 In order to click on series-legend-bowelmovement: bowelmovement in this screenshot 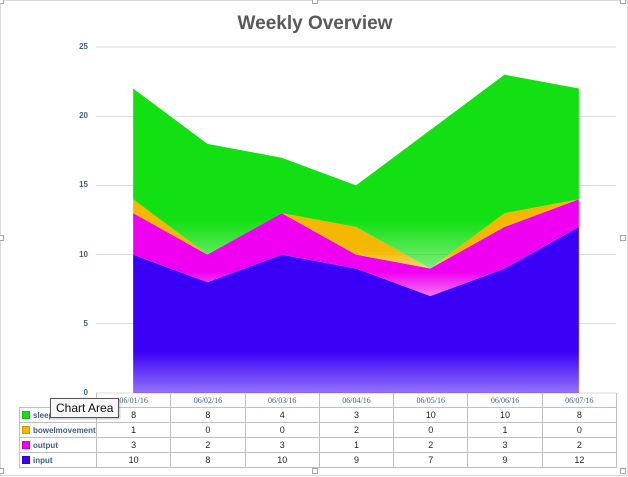, I will do `click(58, 430)`.